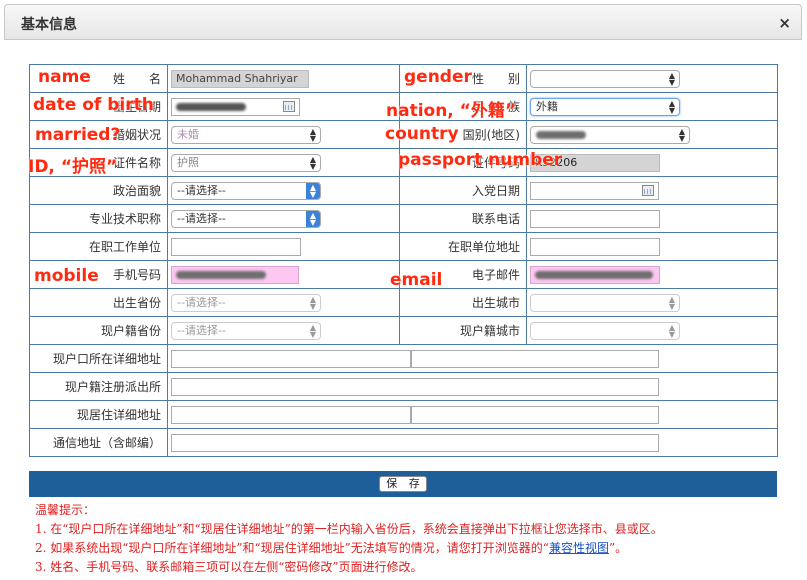 This screenshot has height=580, width=807. I want to click on tip-line-3: 3. 姓名、手机号码、联系邮箱三项可以在左侧“密码修改”页面进行修改。, so click(229, 567).